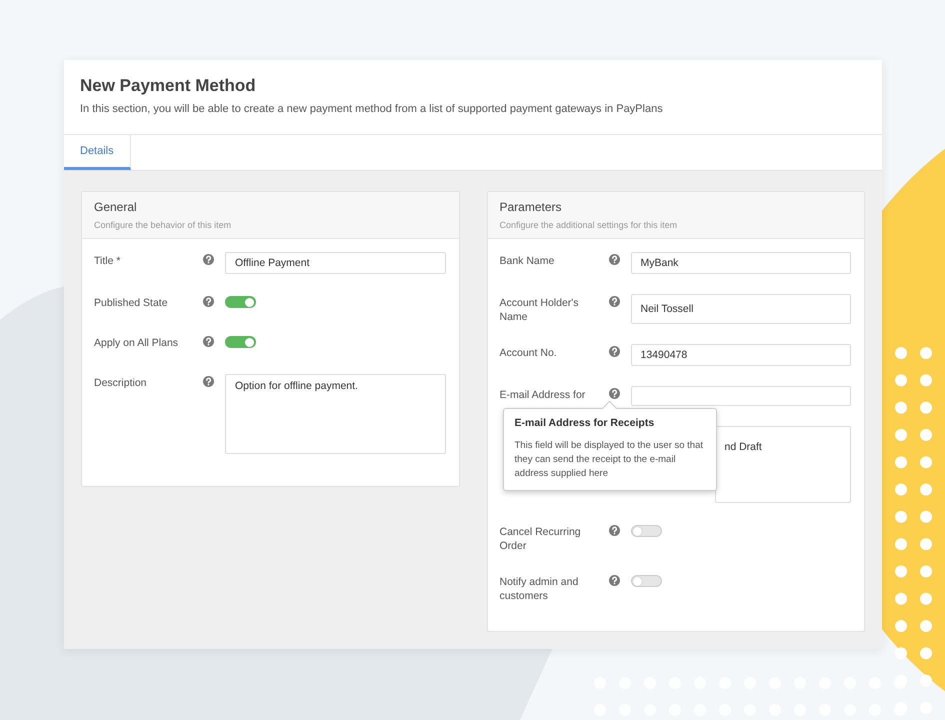  What do you see at coordinates (131, 303) in the screenshot?
I see `field-label: Published State` at bounding box center [131, 303].